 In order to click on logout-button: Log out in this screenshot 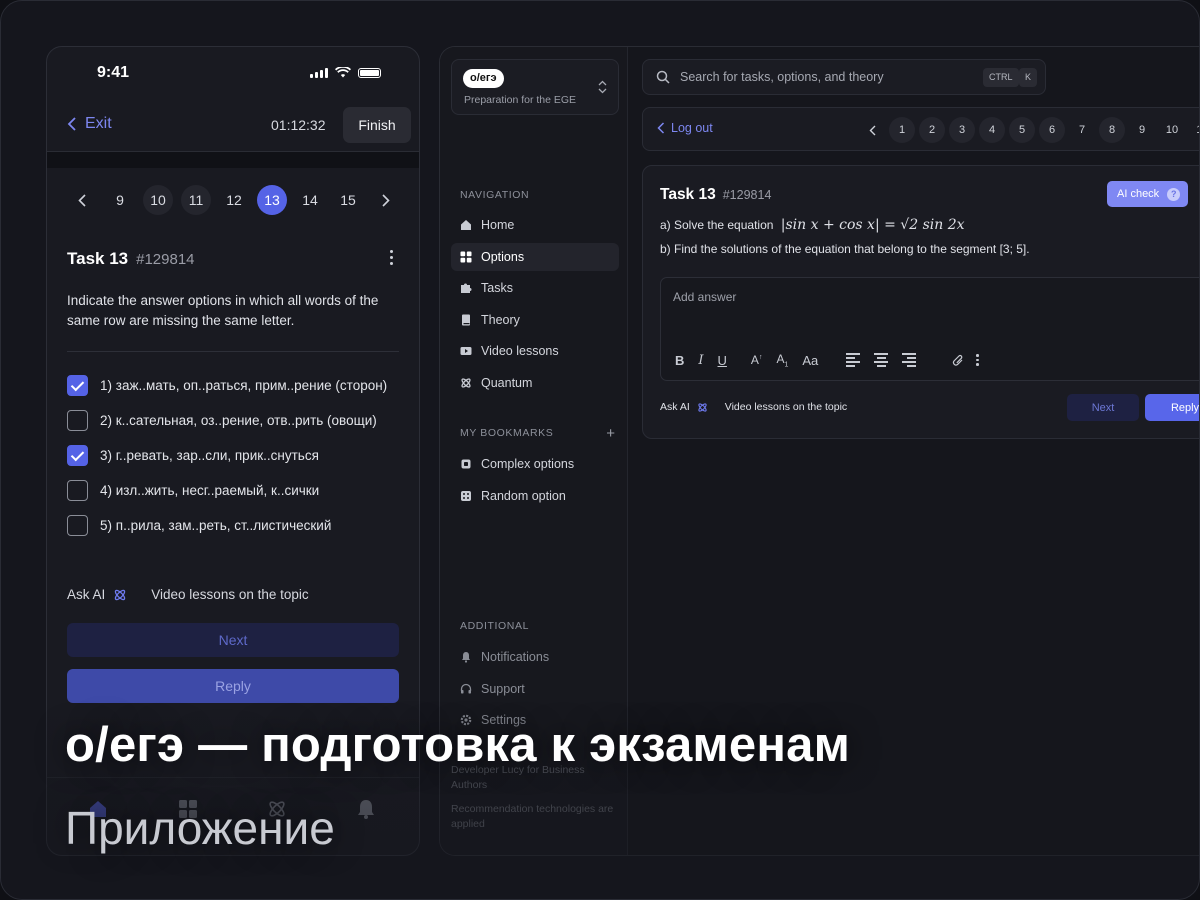, I will do `click(685, 128)`.